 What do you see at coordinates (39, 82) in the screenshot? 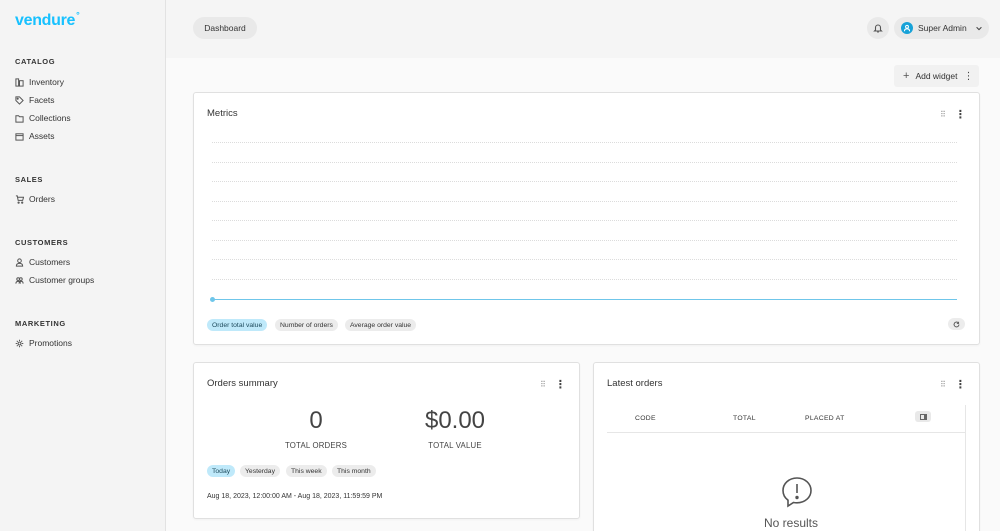
I see `sidebar-item-inventory: Inventory` at bounding box center [39, 82].